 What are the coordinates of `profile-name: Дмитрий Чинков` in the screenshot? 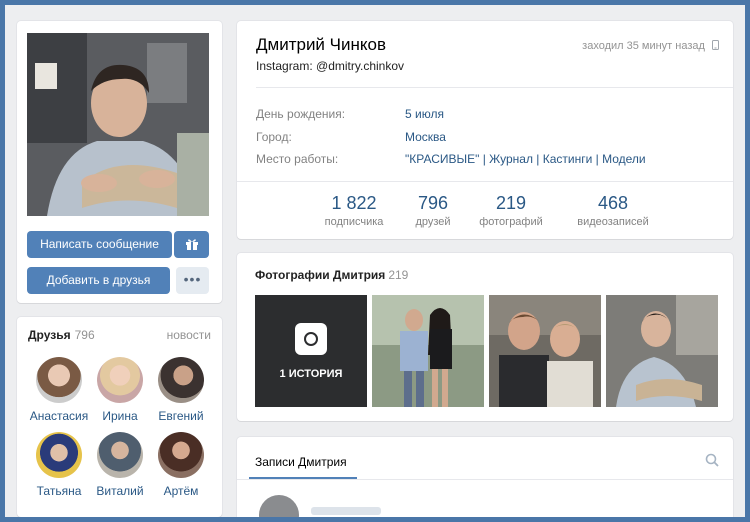 It's located at (321, 44).